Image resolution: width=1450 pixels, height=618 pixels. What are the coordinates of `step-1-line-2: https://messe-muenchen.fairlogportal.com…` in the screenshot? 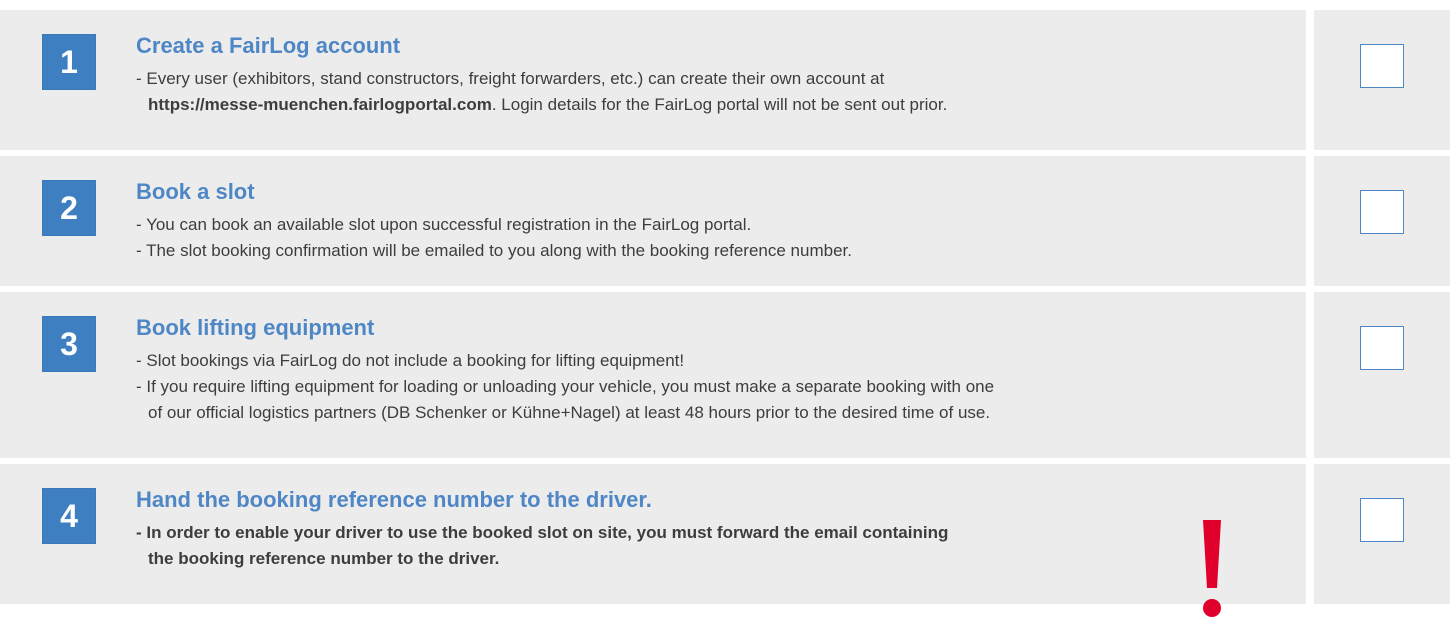 It's located at (701, 105).